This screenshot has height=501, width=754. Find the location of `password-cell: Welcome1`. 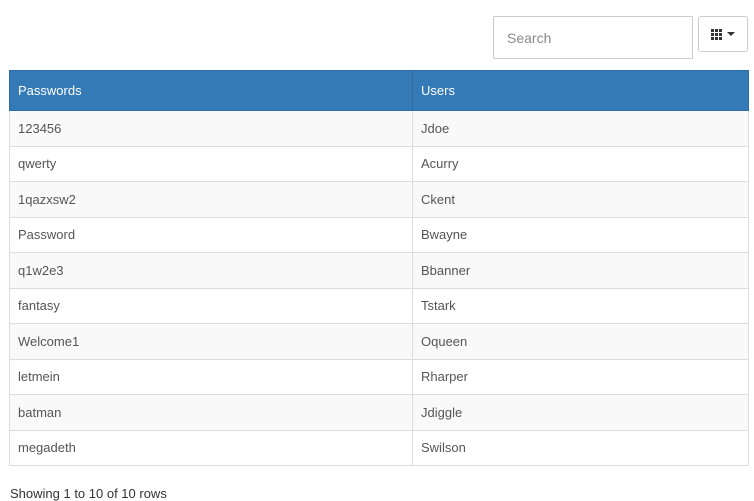

password-cell: Welcome1 is located at coordinates (211, 341).